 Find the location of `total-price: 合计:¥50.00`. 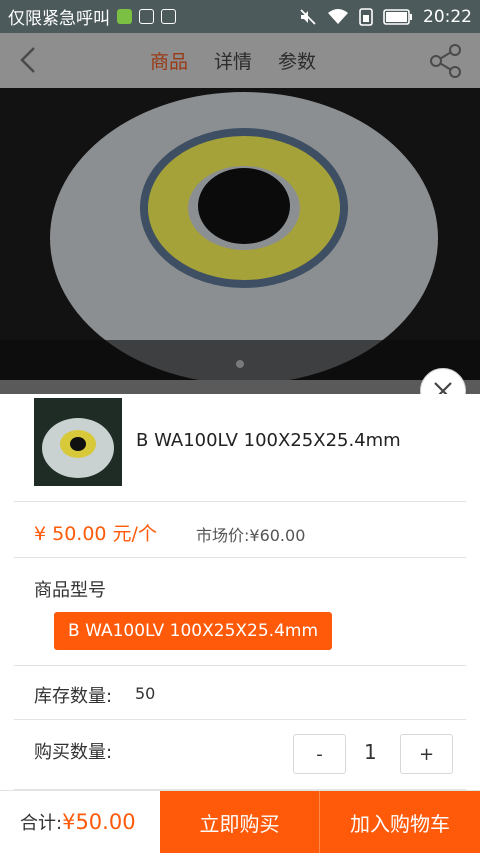

total-price: 合计:¥50.00 is located at coordinates (78, 822).